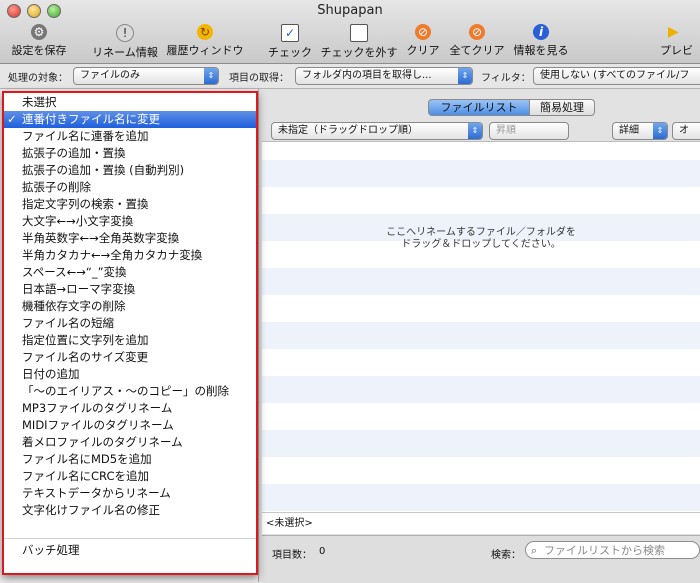  I want to click on target-value: ファイルのみ, so click(110, 75).